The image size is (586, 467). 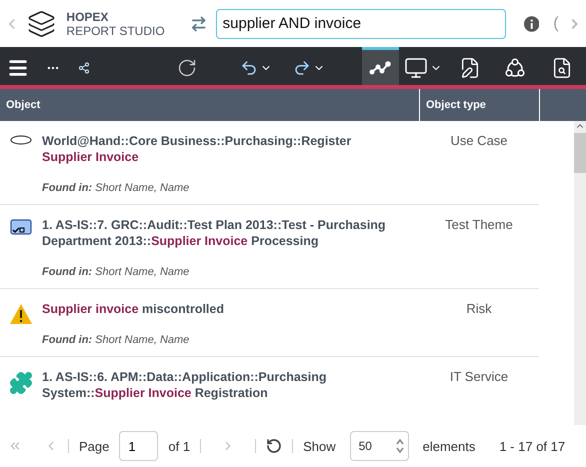 What do you see at coordinates (556, 23) in the screenshot?
I see `paren-text: (` at bounding box center [556, 23].